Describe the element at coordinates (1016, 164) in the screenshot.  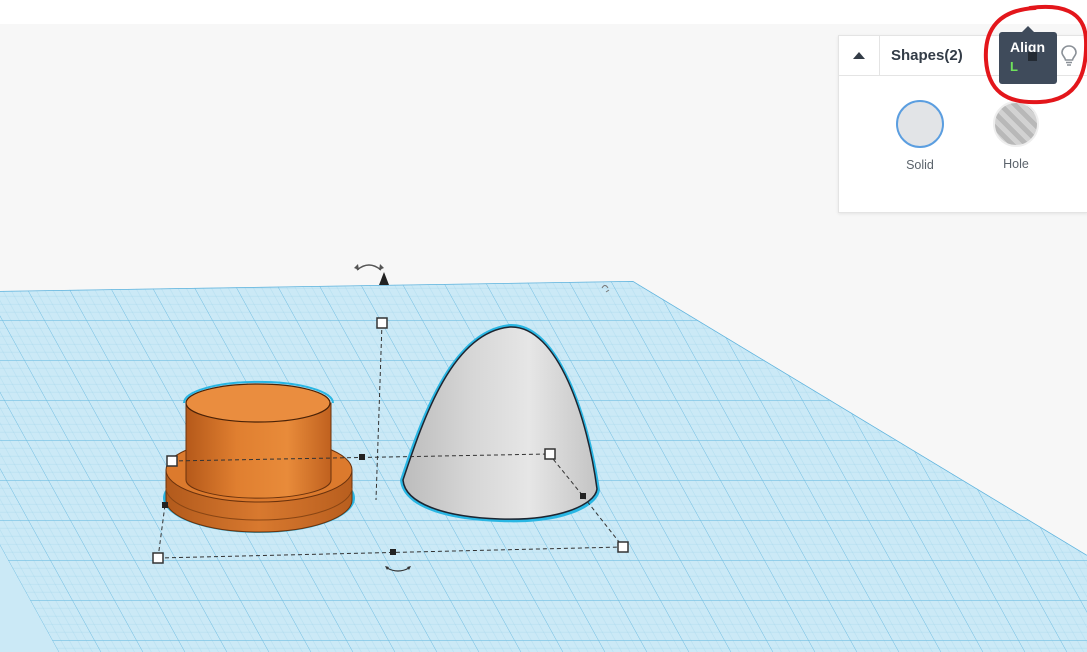
I see `hole-label: Hole` at that location.